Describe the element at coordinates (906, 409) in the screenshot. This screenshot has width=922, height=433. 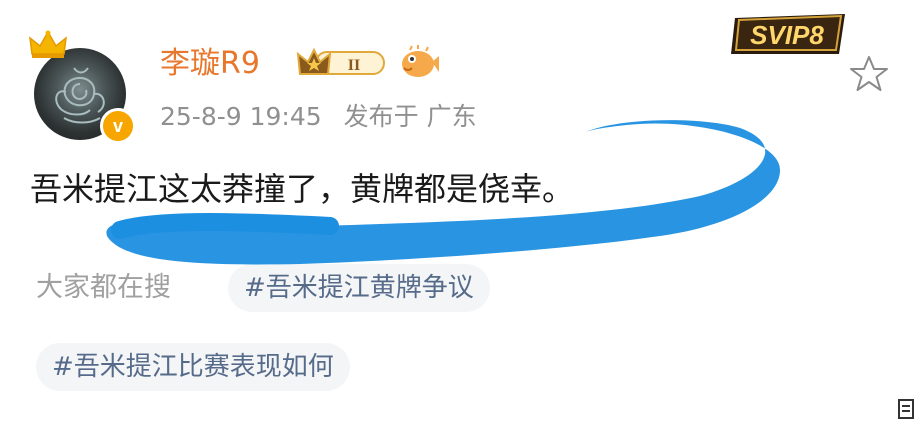
I see `edge-icon` at that location.